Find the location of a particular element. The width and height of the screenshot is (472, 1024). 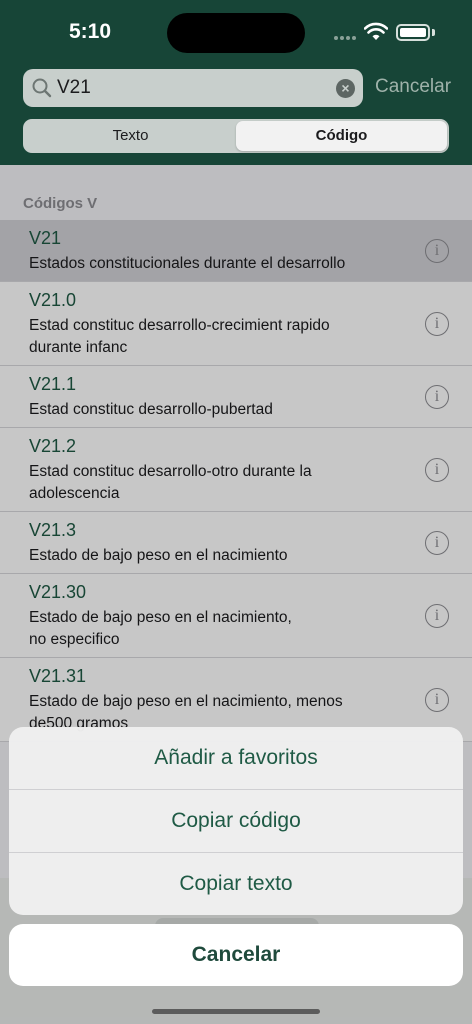

add-to-favorites-button: Añadir a favoritos is located at coordinates (236, 758).